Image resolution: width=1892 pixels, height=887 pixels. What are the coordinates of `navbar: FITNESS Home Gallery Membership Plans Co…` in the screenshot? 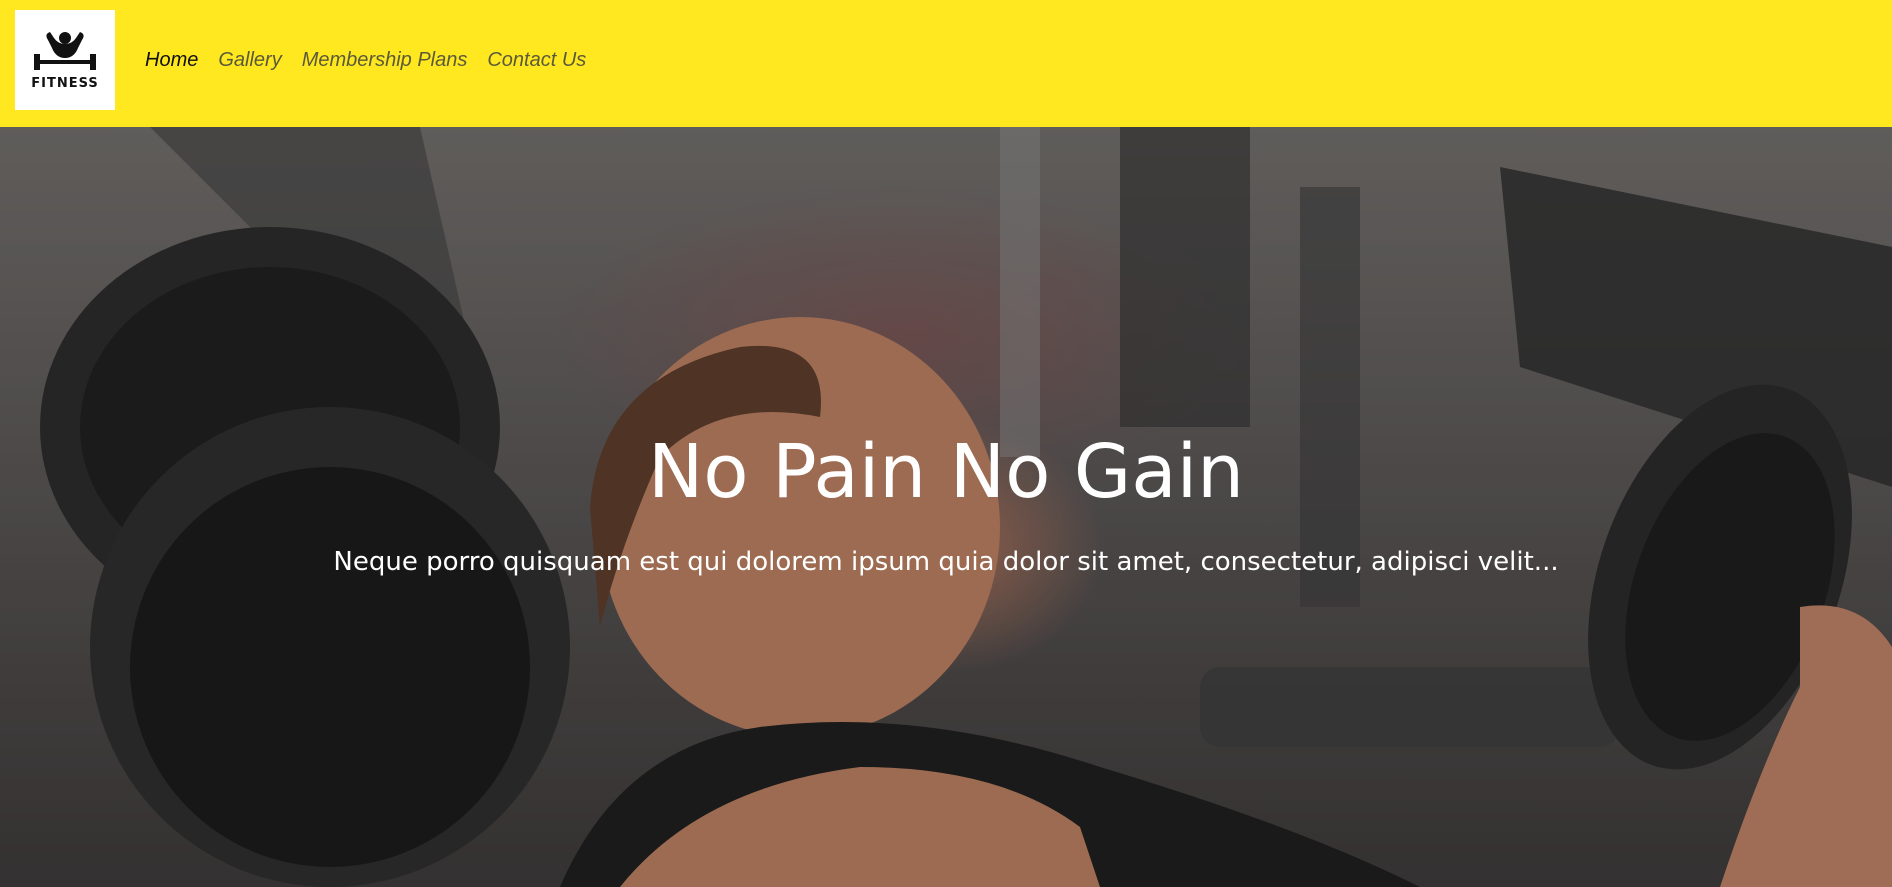 It's located at (946, 63).